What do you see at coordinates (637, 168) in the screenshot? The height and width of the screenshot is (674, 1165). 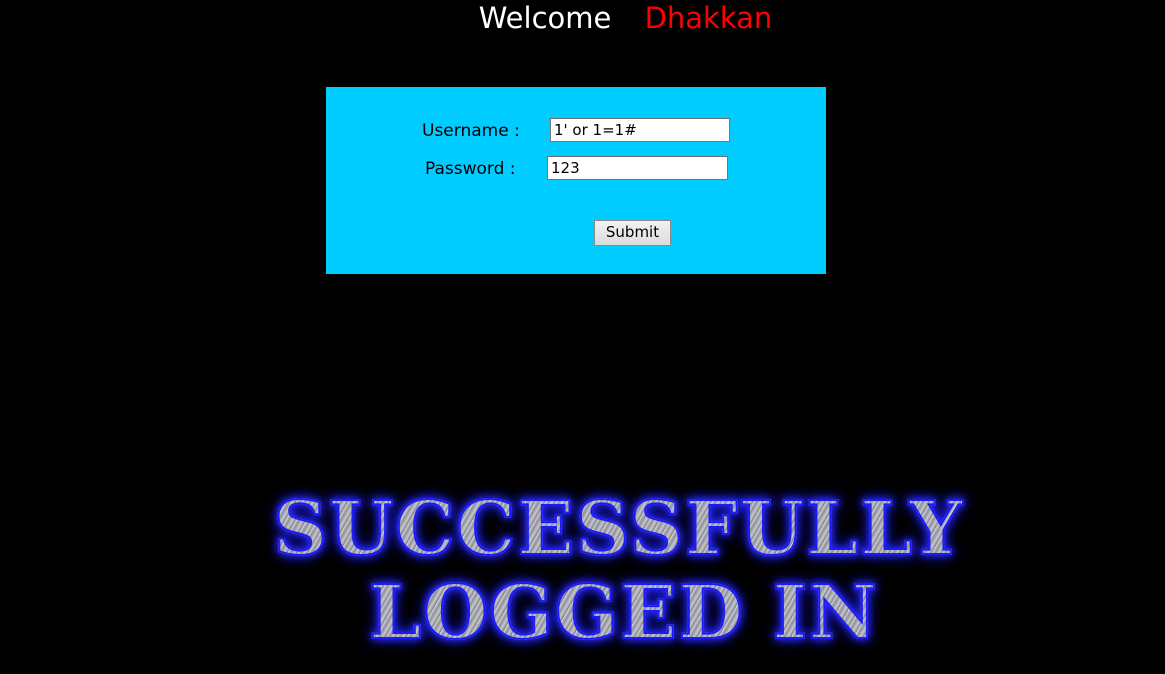 I see `password-input: 123` at bounding box center [637, 168].